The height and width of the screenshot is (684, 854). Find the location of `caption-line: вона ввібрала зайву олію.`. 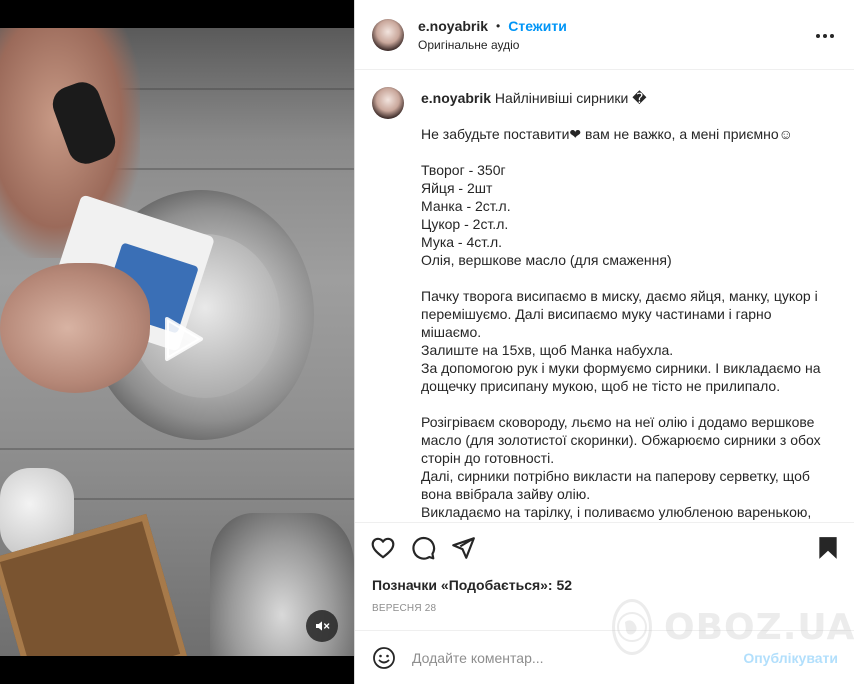

caption-line: вона ввібрала зайву олію. is located at coordinates (506, 494).